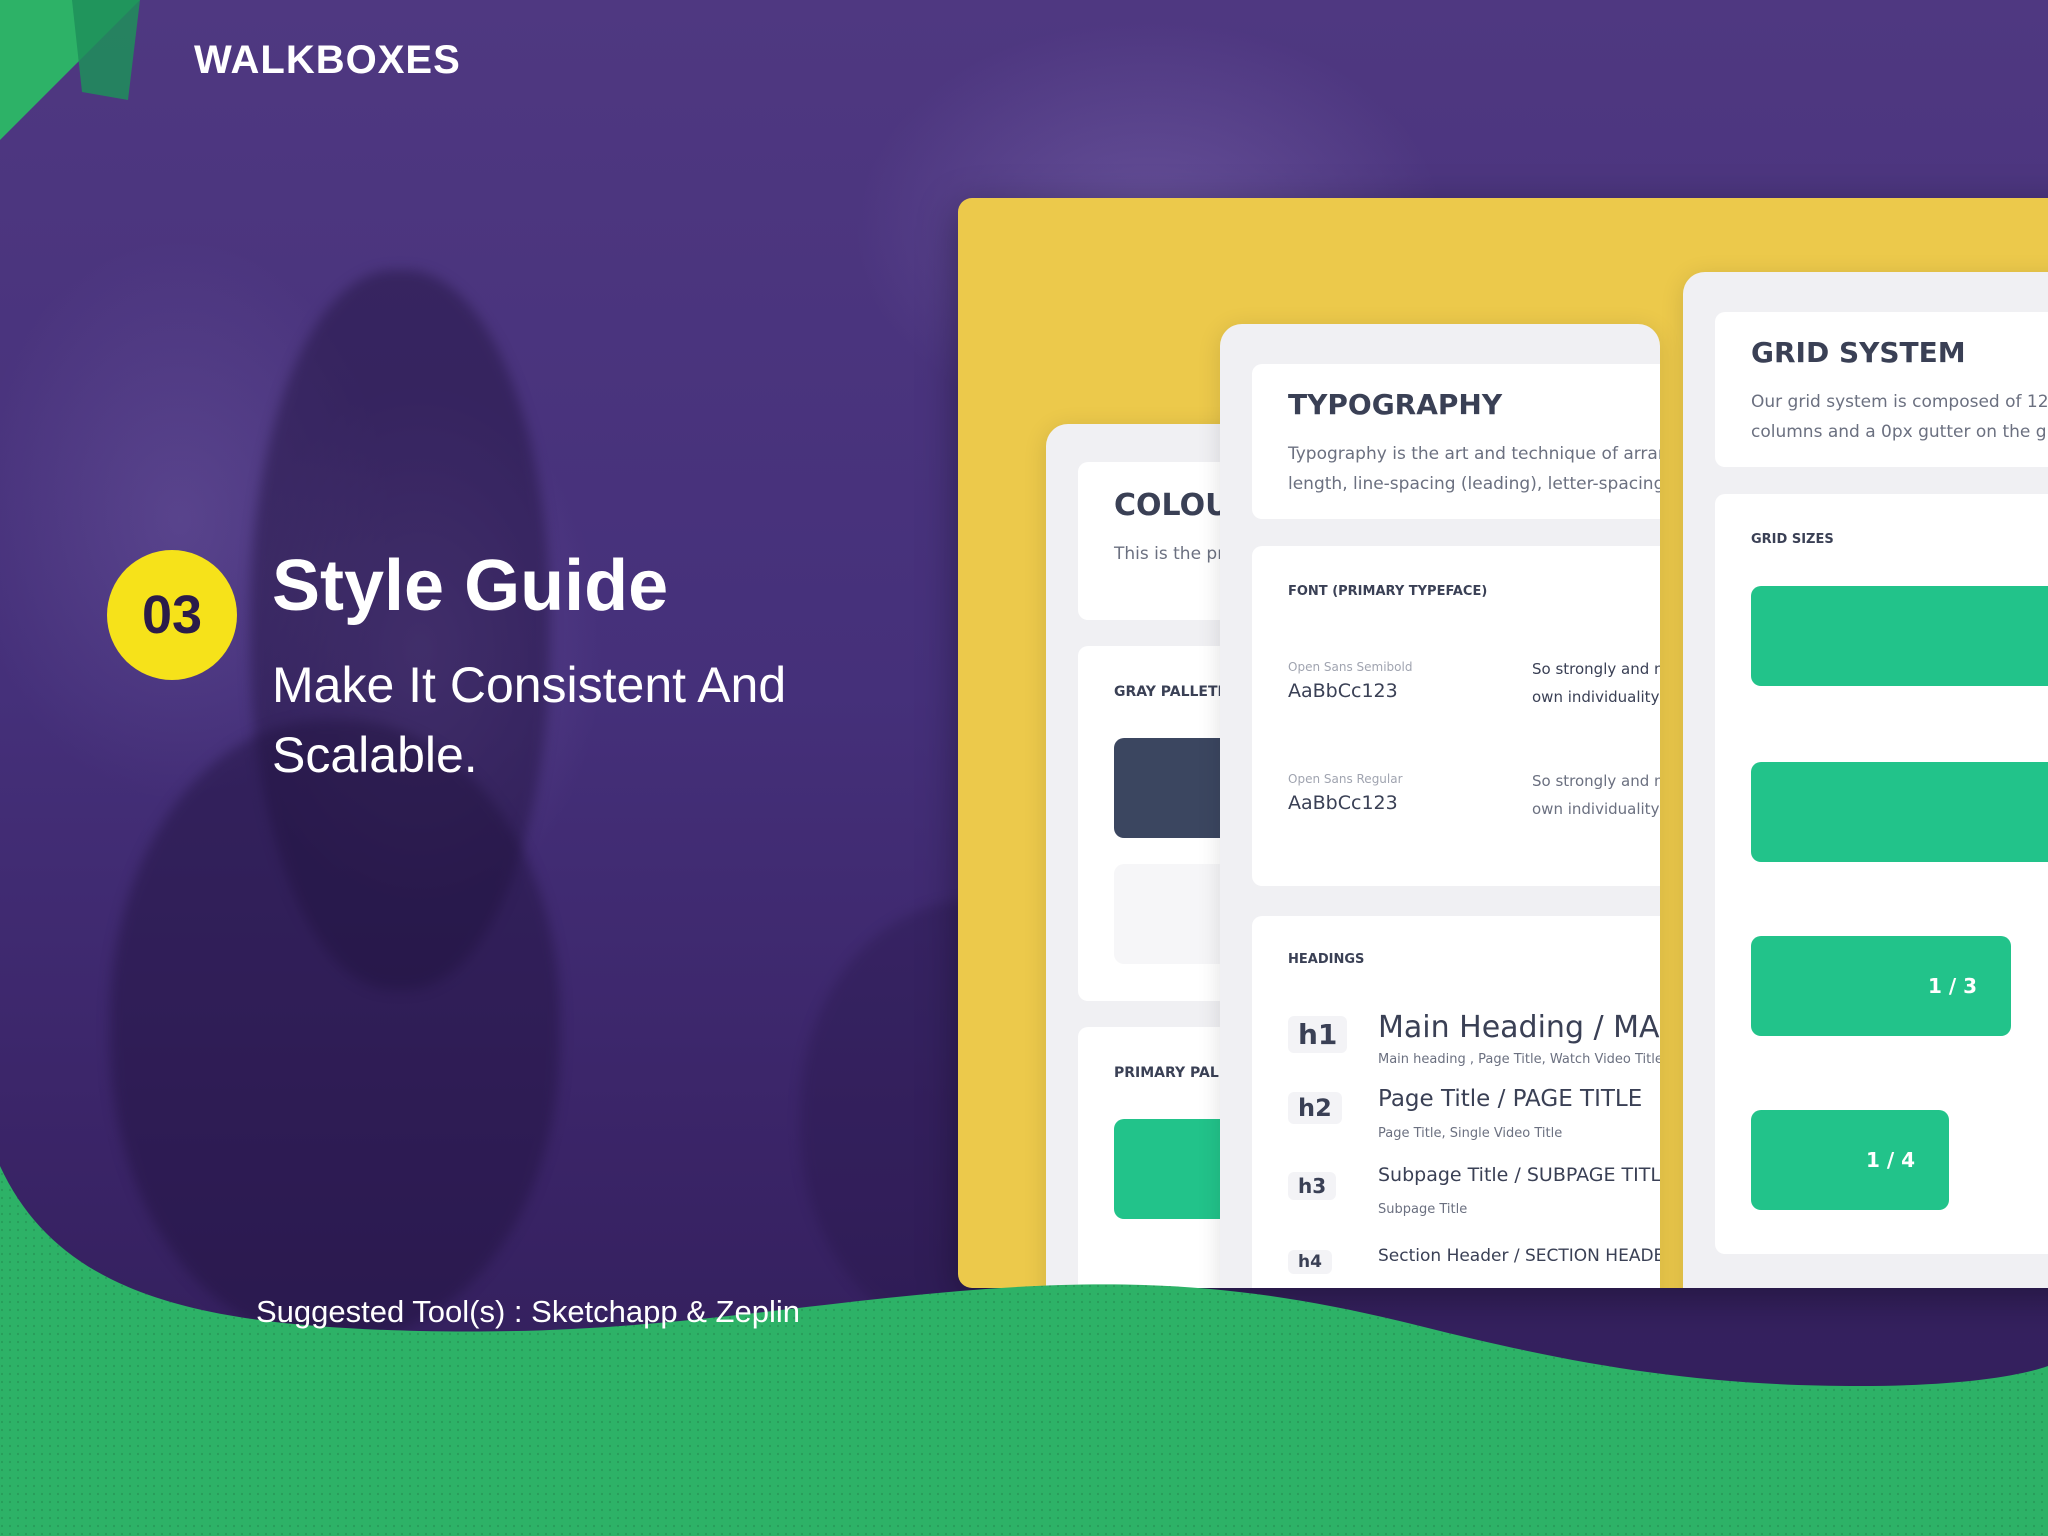  What do you see at coordinates (327, 60) in the screenshot?
I see `brand-logo-text: WALKBOXES` at bounding box center [327, 60].